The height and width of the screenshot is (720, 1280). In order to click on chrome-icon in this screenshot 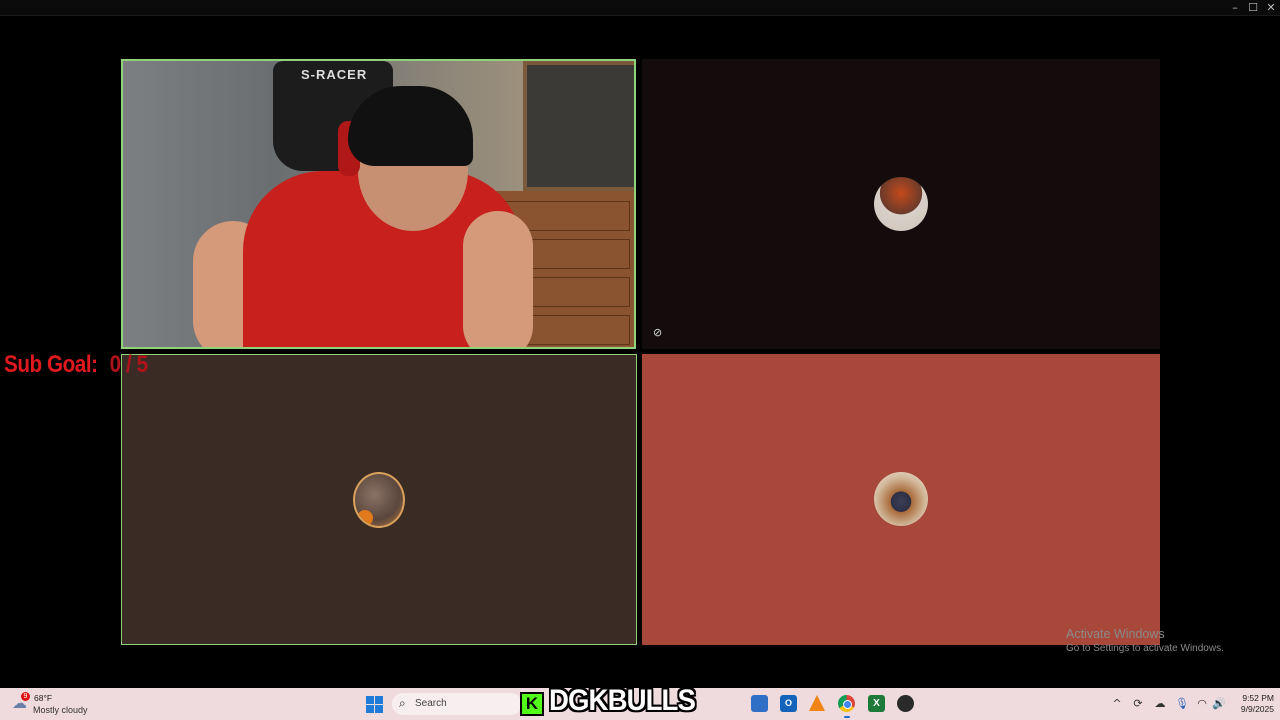, I will do `click(846, 703)`.